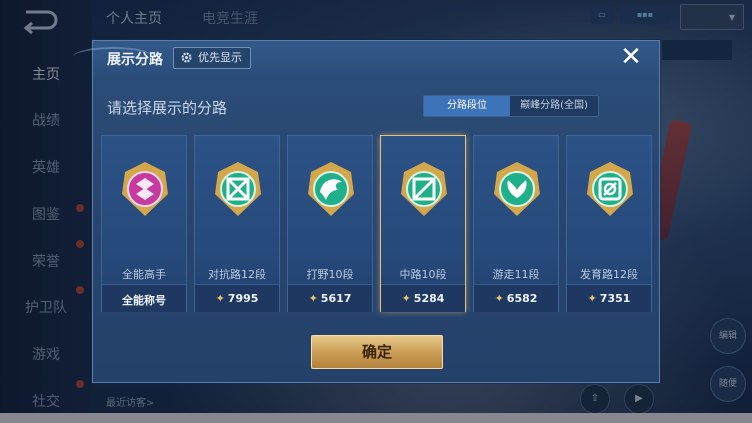 This screenshot has width=752, height=423. Describe the element at coordinates (610, 189) in the screenshot. I see `farm-lane-emblem-icon` at that location.